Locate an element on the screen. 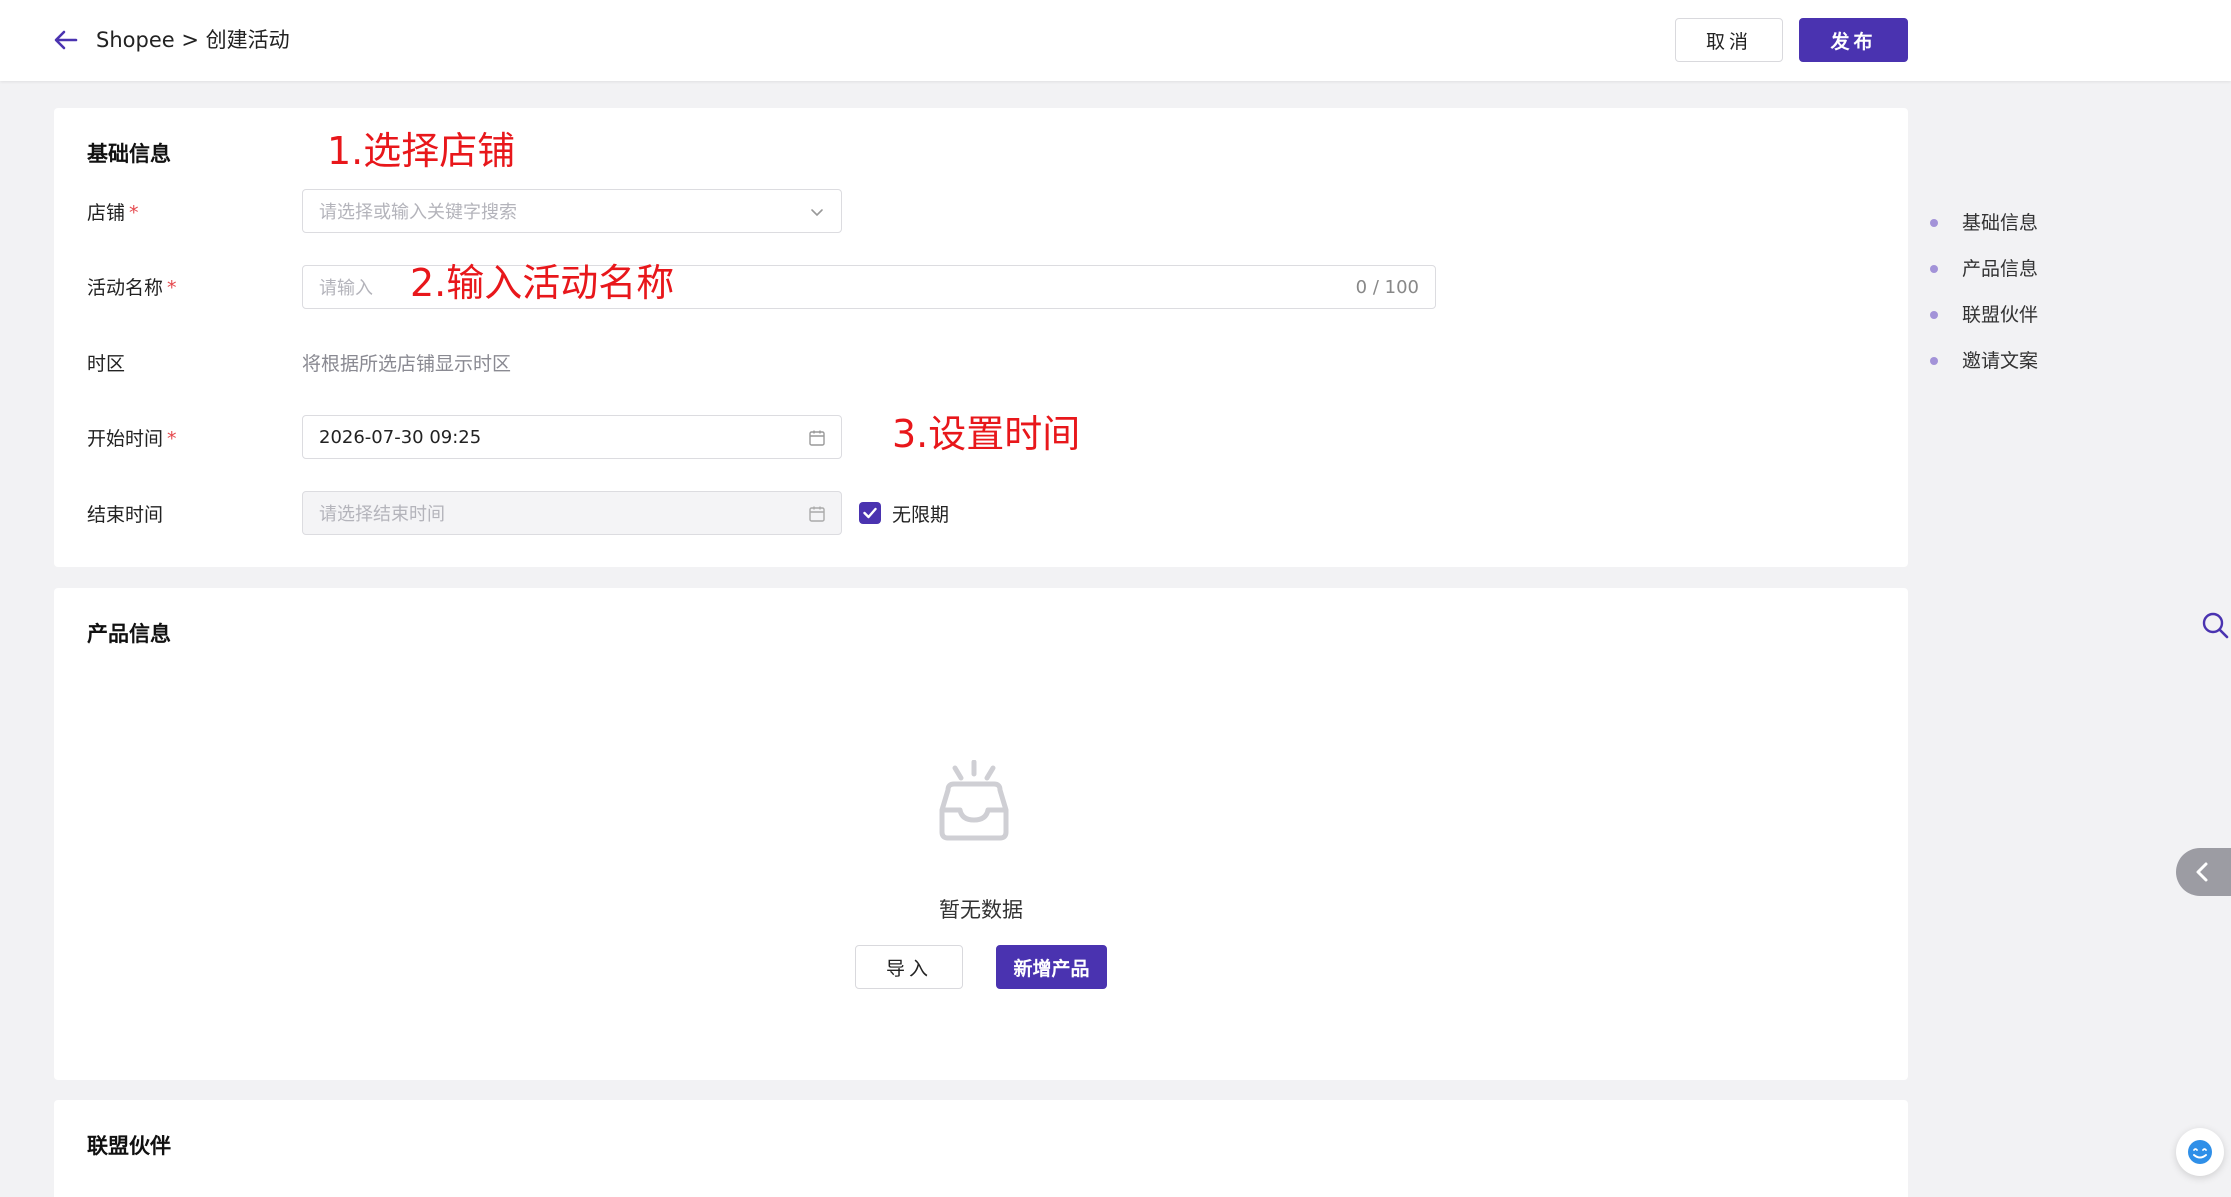  partner-card: 联盟伙伴 is located at coordinates (981, 1148).